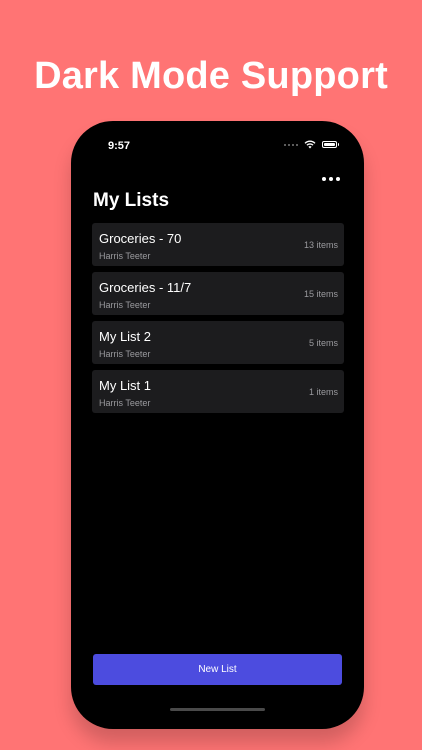  I want to click on list-item: Groceries - 11/7 Harris Teeter 15 items, so click(218, 293).